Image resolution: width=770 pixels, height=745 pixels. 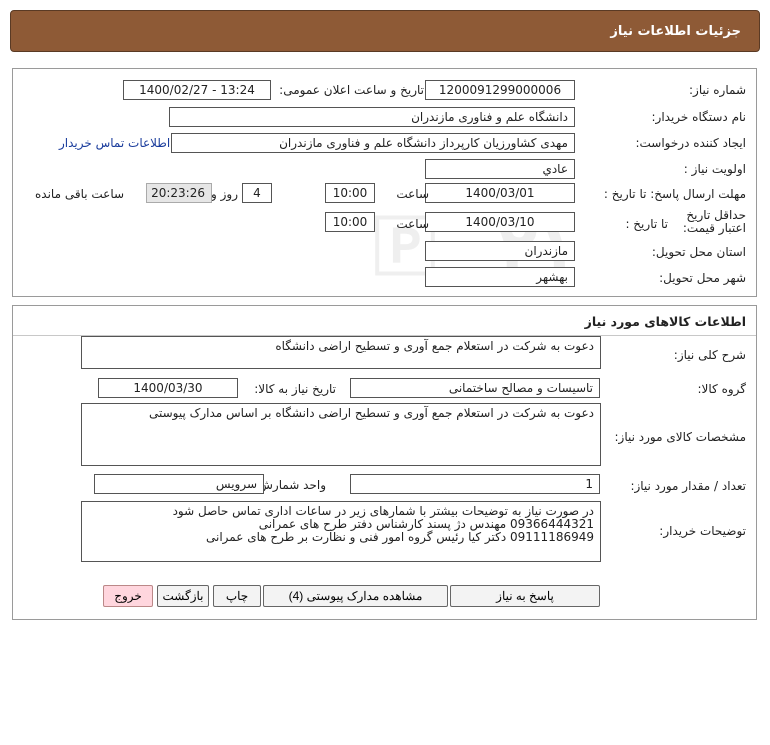 What do you see at coordinates (179, 484) in the screenshot?
I see `unit-field: سرویس` at bounding box center [179, 484].